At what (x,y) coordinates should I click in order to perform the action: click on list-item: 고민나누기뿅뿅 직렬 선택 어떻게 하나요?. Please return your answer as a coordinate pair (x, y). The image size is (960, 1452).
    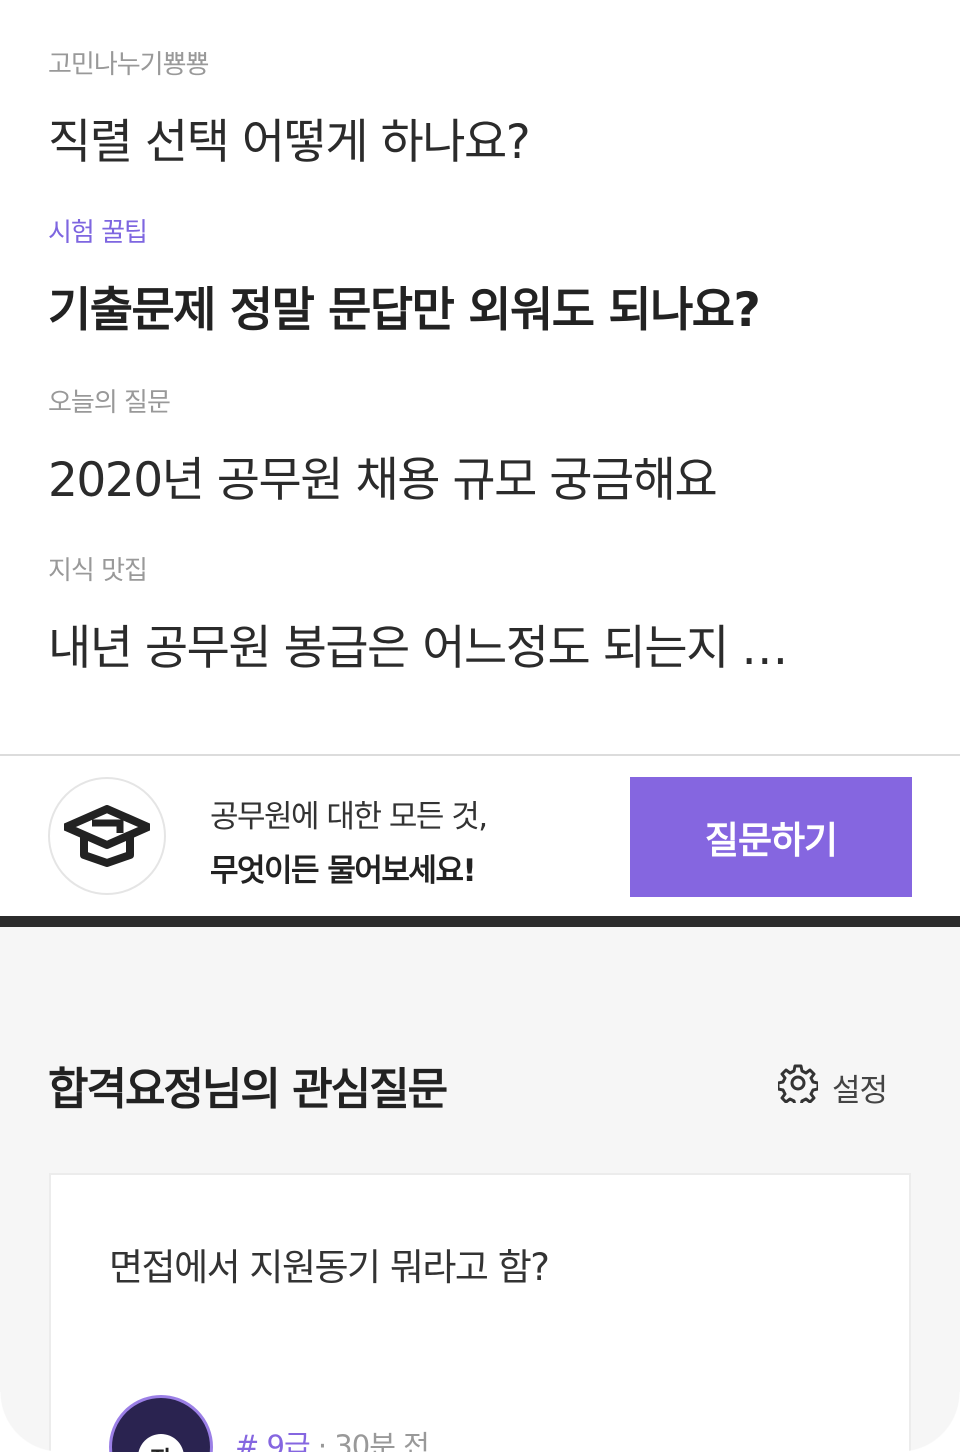
    Looking at the image, I should click on (480, 108).